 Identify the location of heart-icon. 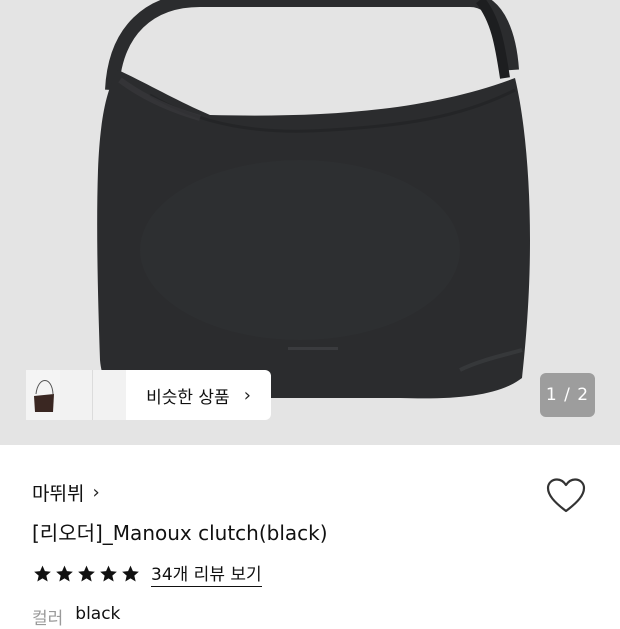
(566, 495).